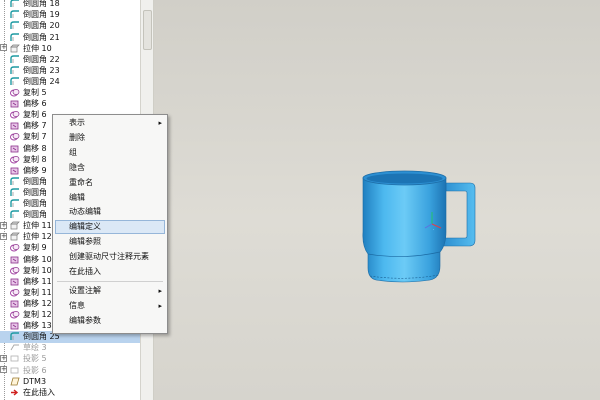 The image size is (600, 400). I want to click on tree-item: 倒圆角 20, so click(70, 26).